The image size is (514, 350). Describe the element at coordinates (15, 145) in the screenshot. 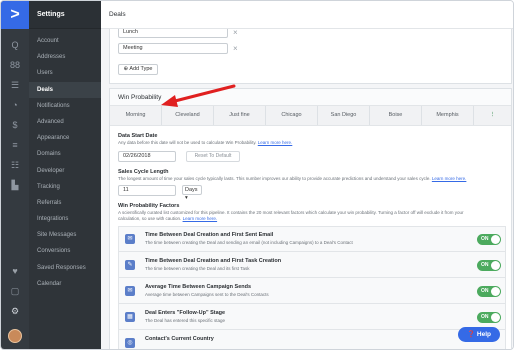

I see `automations-icon: ≡` at that location.